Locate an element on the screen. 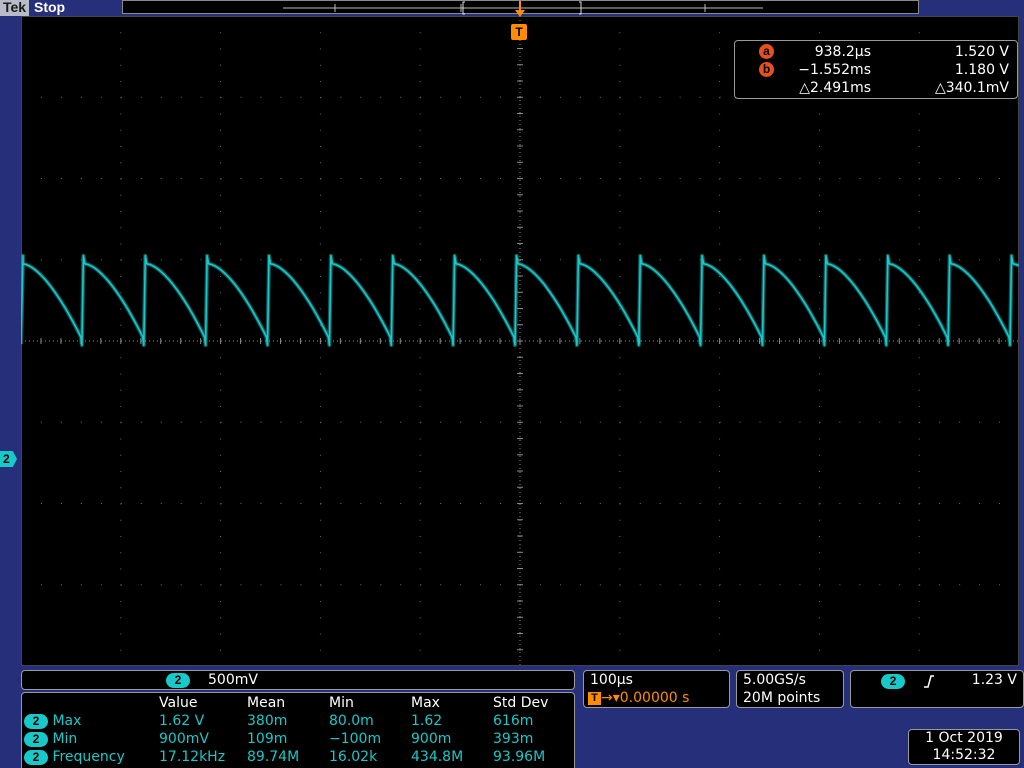 This screenshot has height=768, width=1024. cursor-b-voltage: 1.180 V is located at coordinates (981, 70).